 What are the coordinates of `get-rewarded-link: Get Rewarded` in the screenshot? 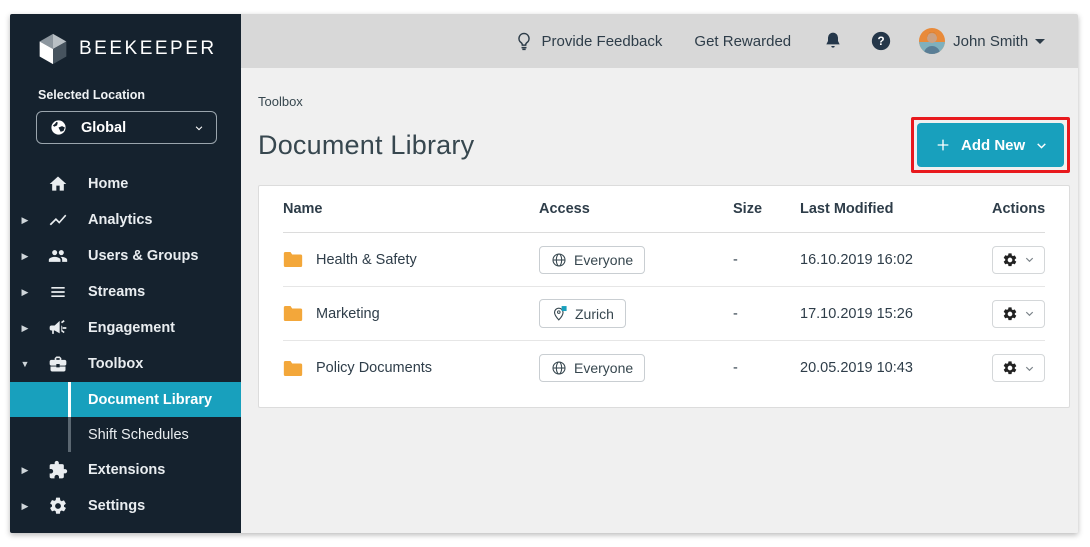 It's located at (742, 41).